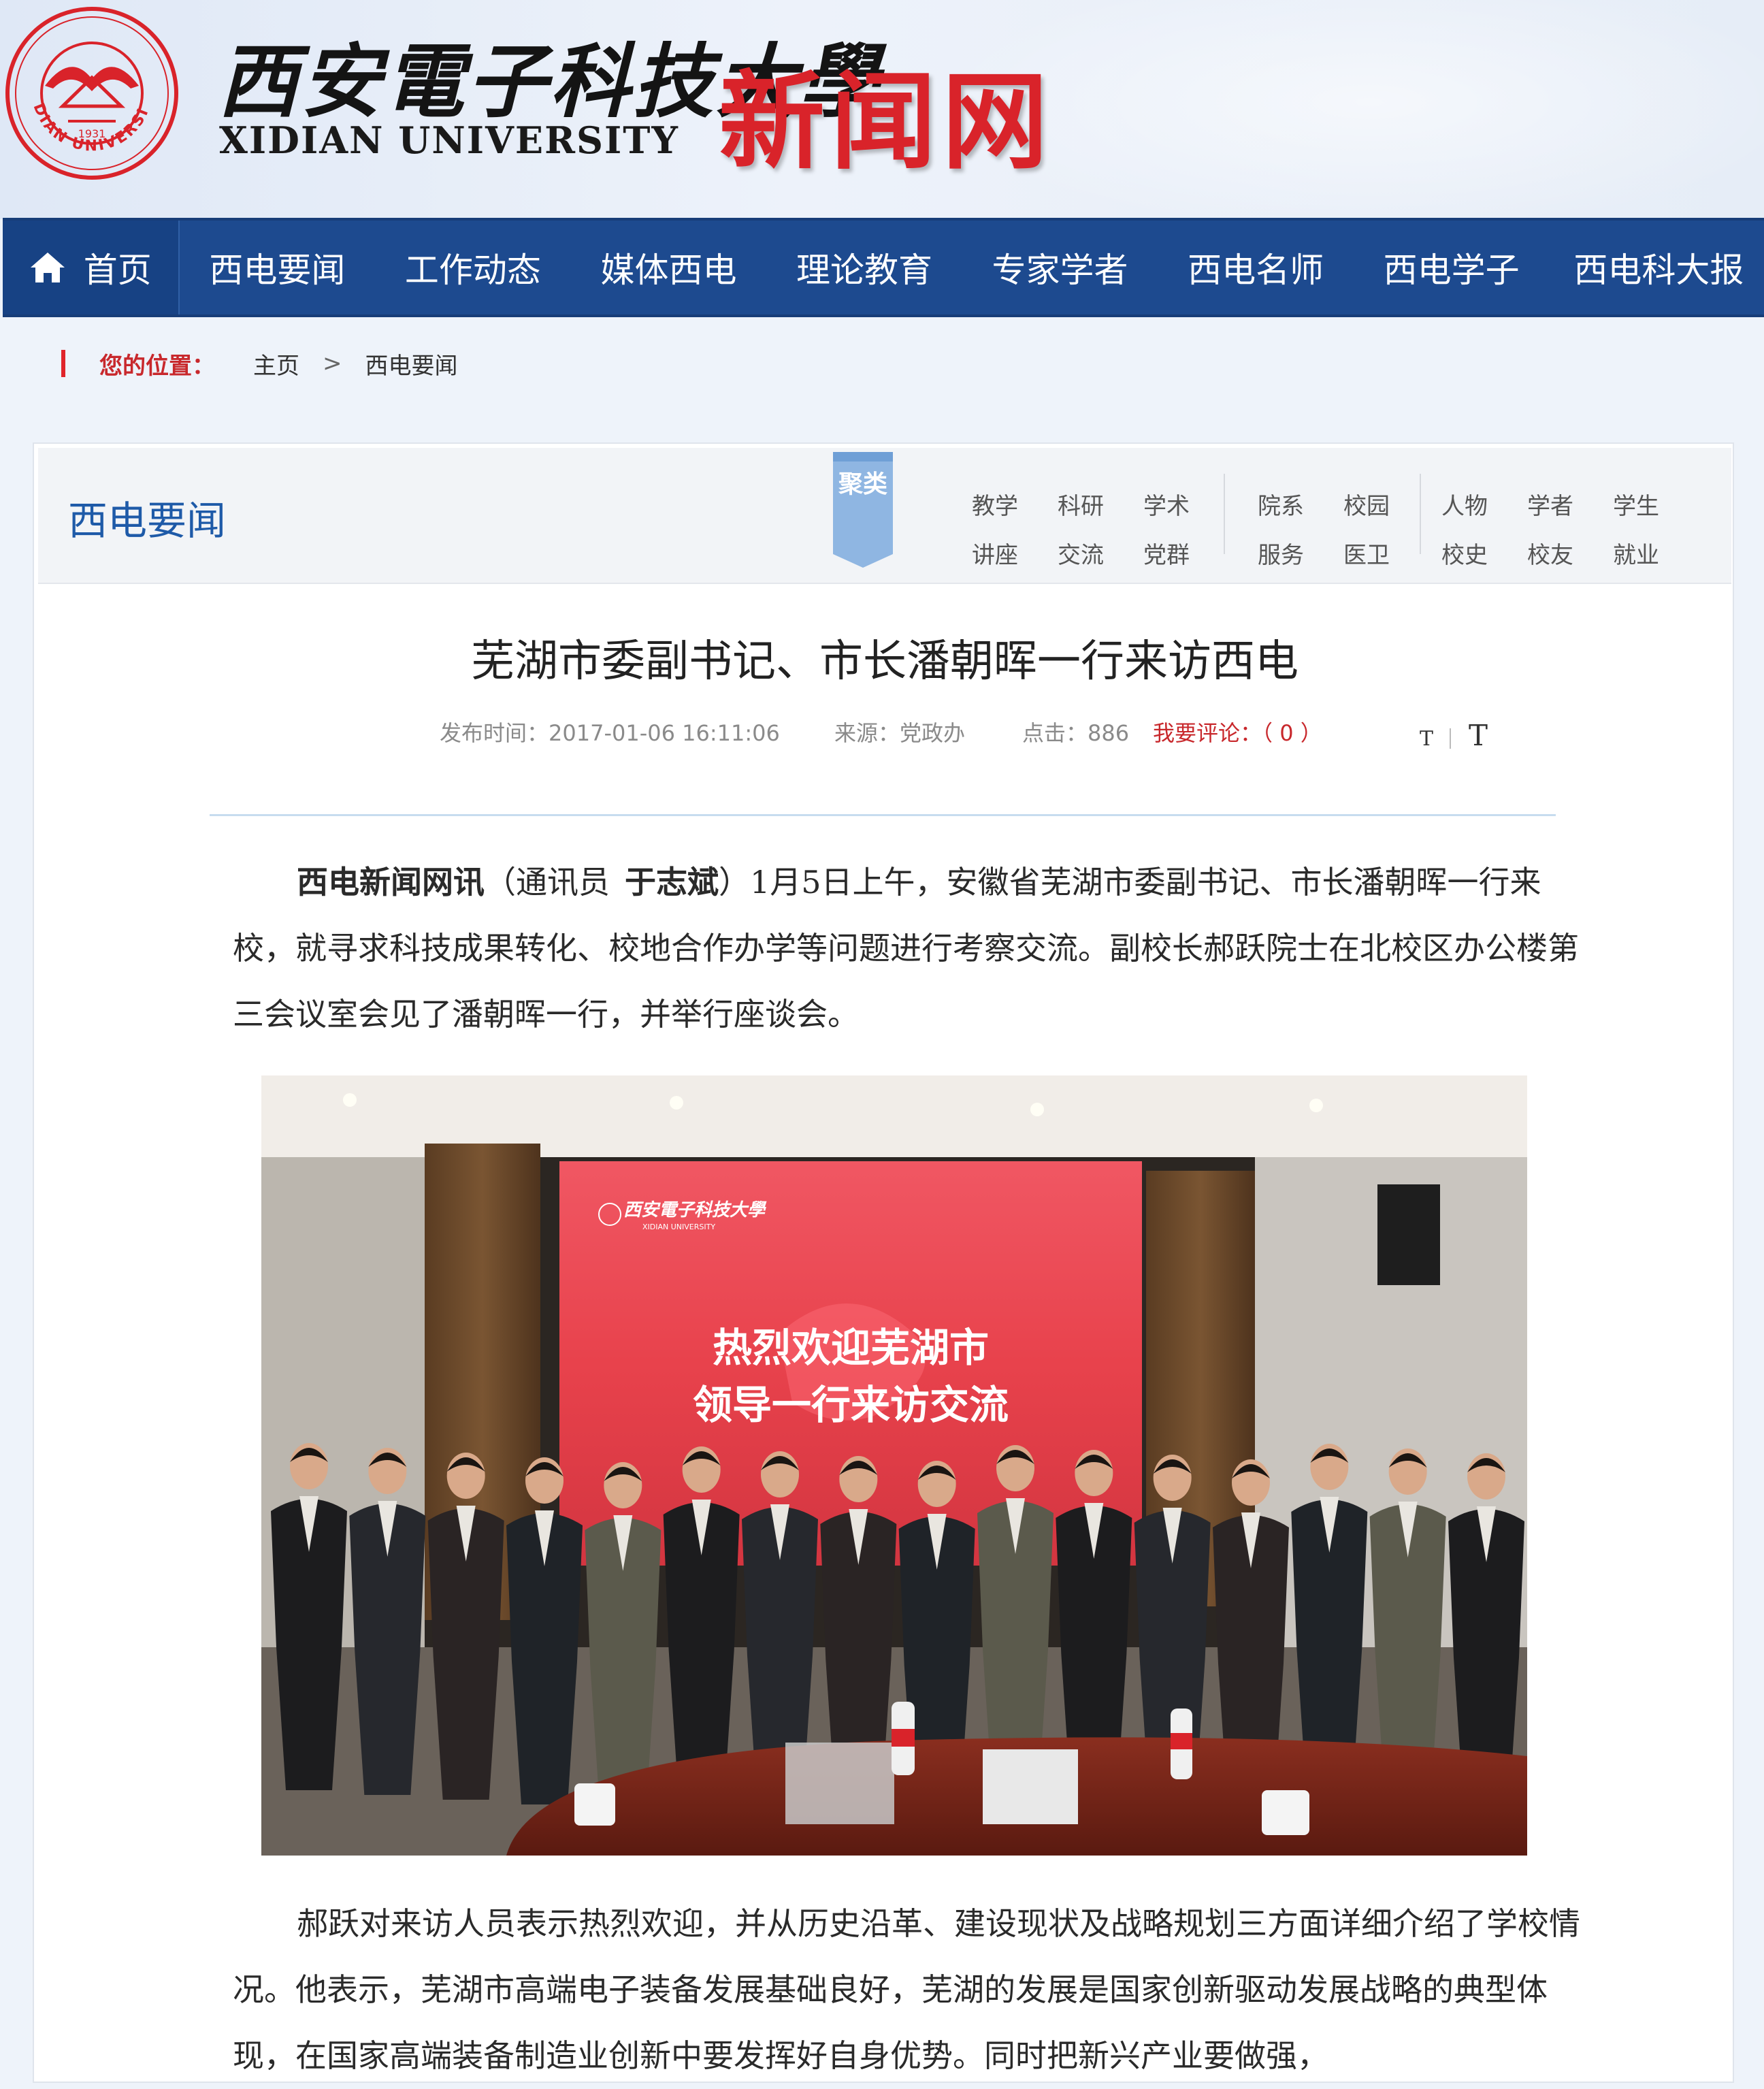 The height and width of the screenshot is (2089, 1764). What do you see at coordinates (147, 517) in the screenshot?
I see `section-title: 西电要闻` at bounding box center [147, 517].